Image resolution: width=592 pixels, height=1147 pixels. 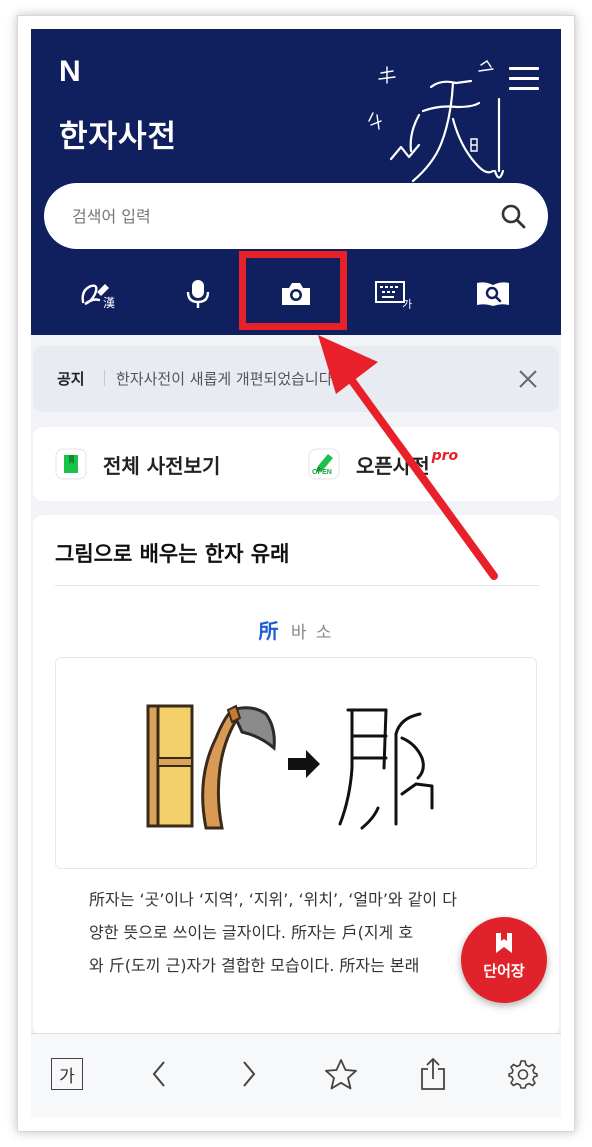 What do you see at coordinates (436, 121) in the screenshot?
I see `hanja-decoration-illustration` at bounding box center [436, 121].